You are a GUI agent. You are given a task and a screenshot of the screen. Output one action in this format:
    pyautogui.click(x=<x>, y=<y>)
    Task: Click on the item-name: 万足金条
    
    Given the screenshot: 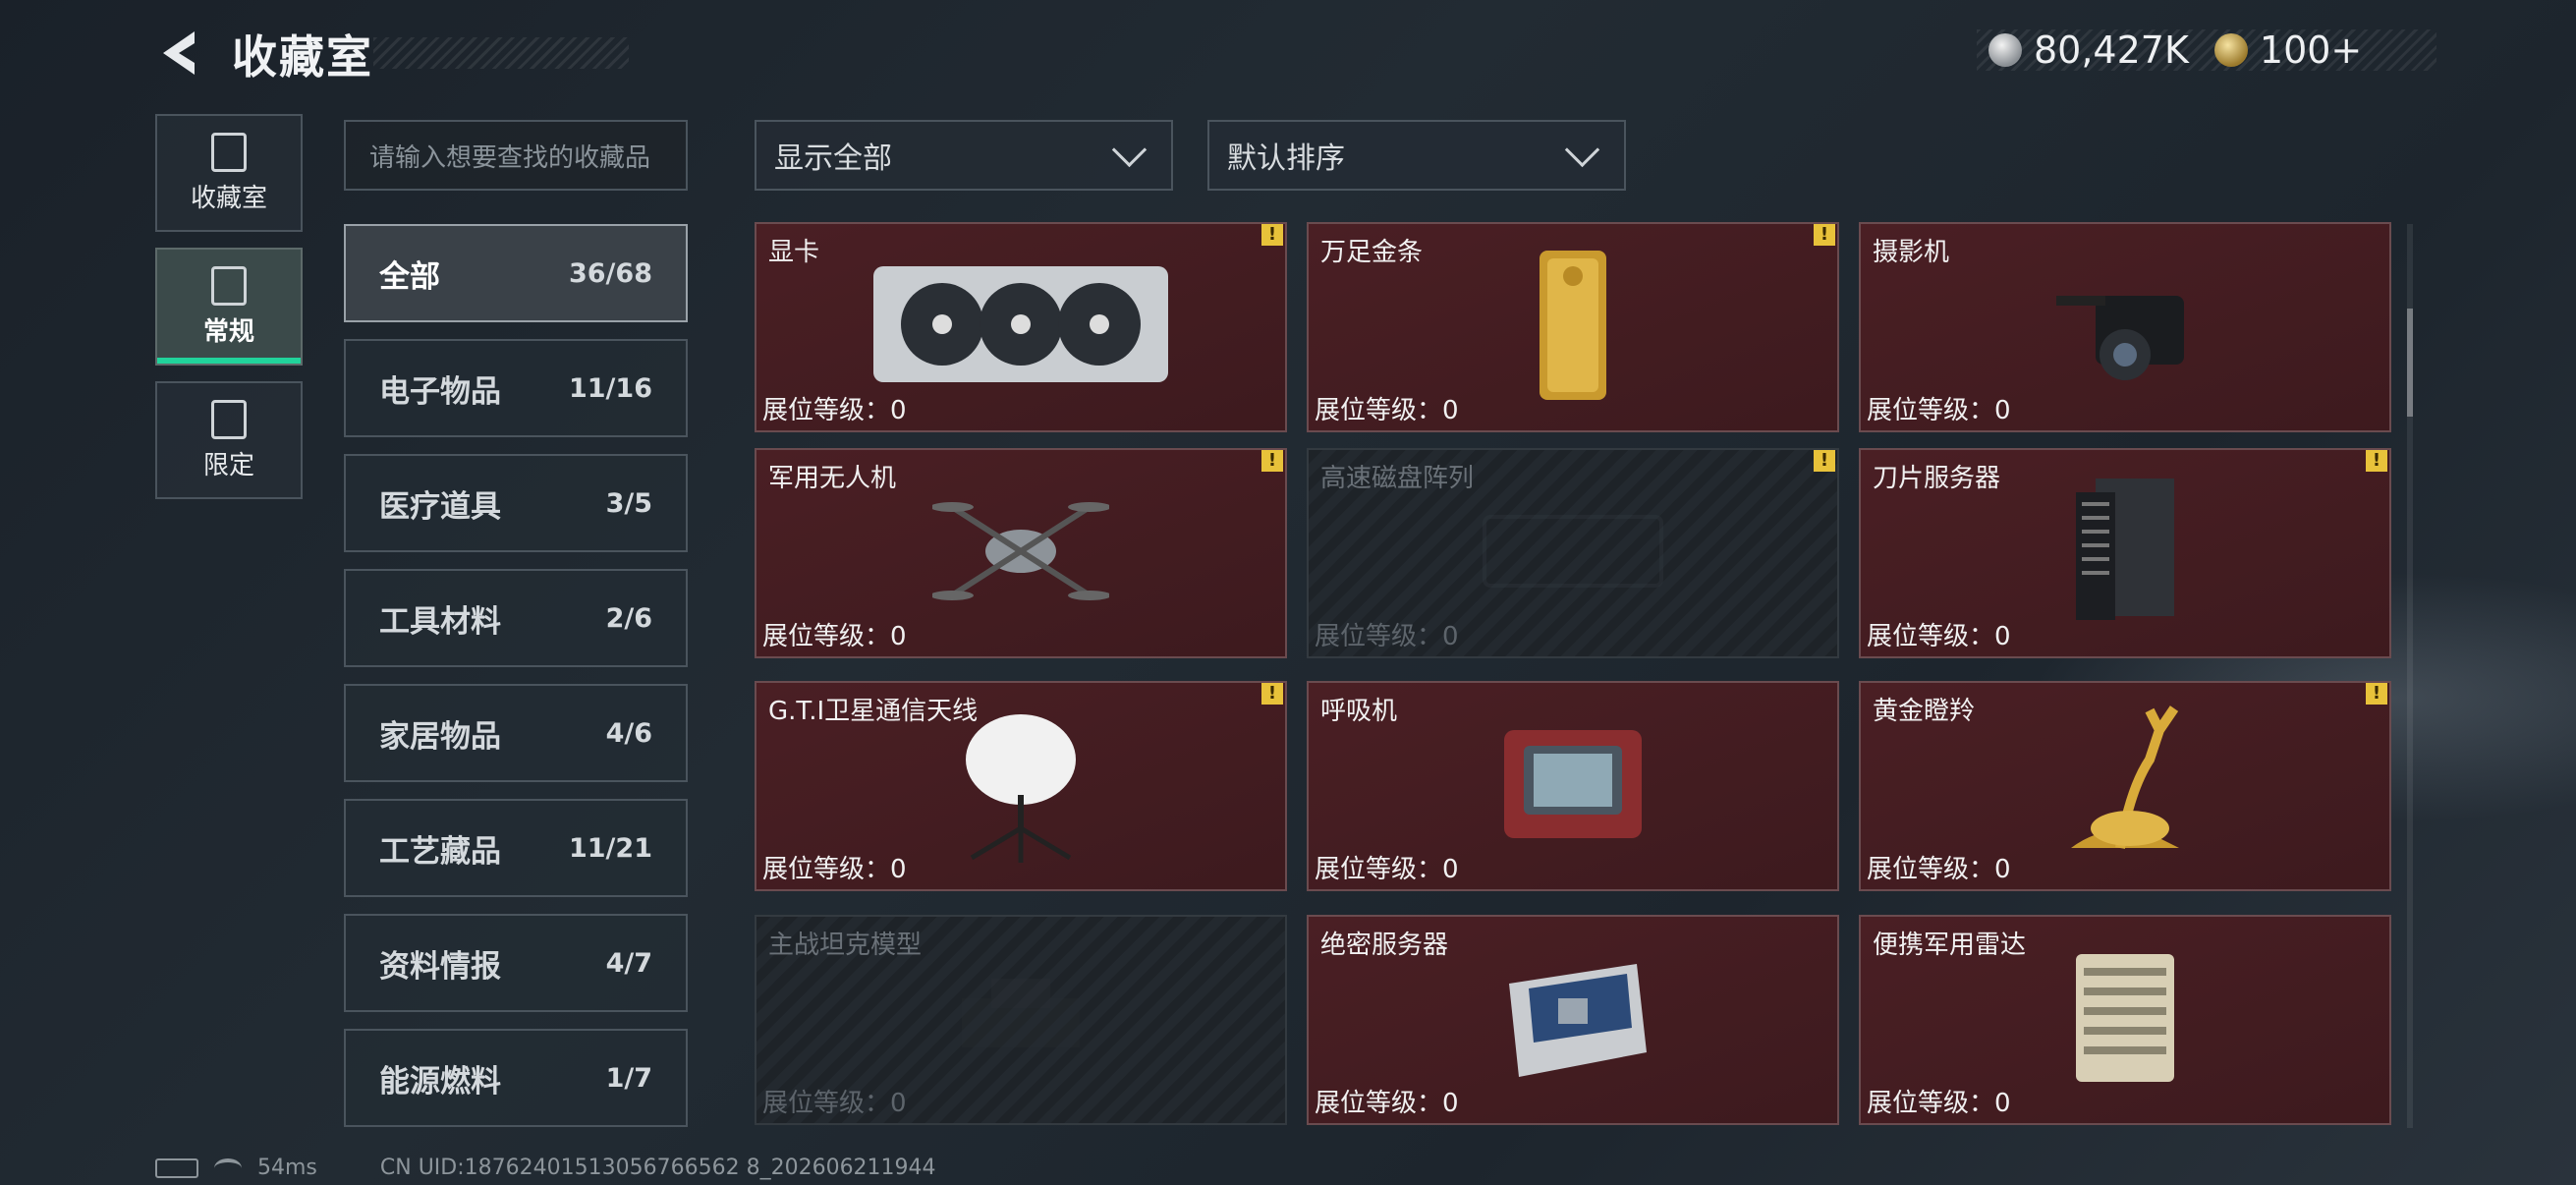 What is the action you would take?
    pyautogui.click(x=1372, y=253)
    